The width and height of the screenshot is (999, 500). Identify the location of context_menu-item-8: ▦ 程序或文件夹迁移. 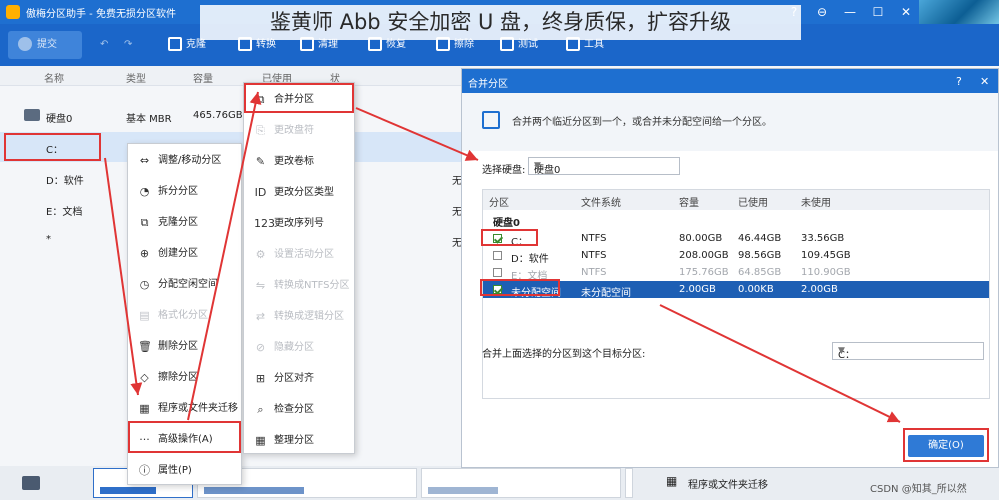
(184, 408).